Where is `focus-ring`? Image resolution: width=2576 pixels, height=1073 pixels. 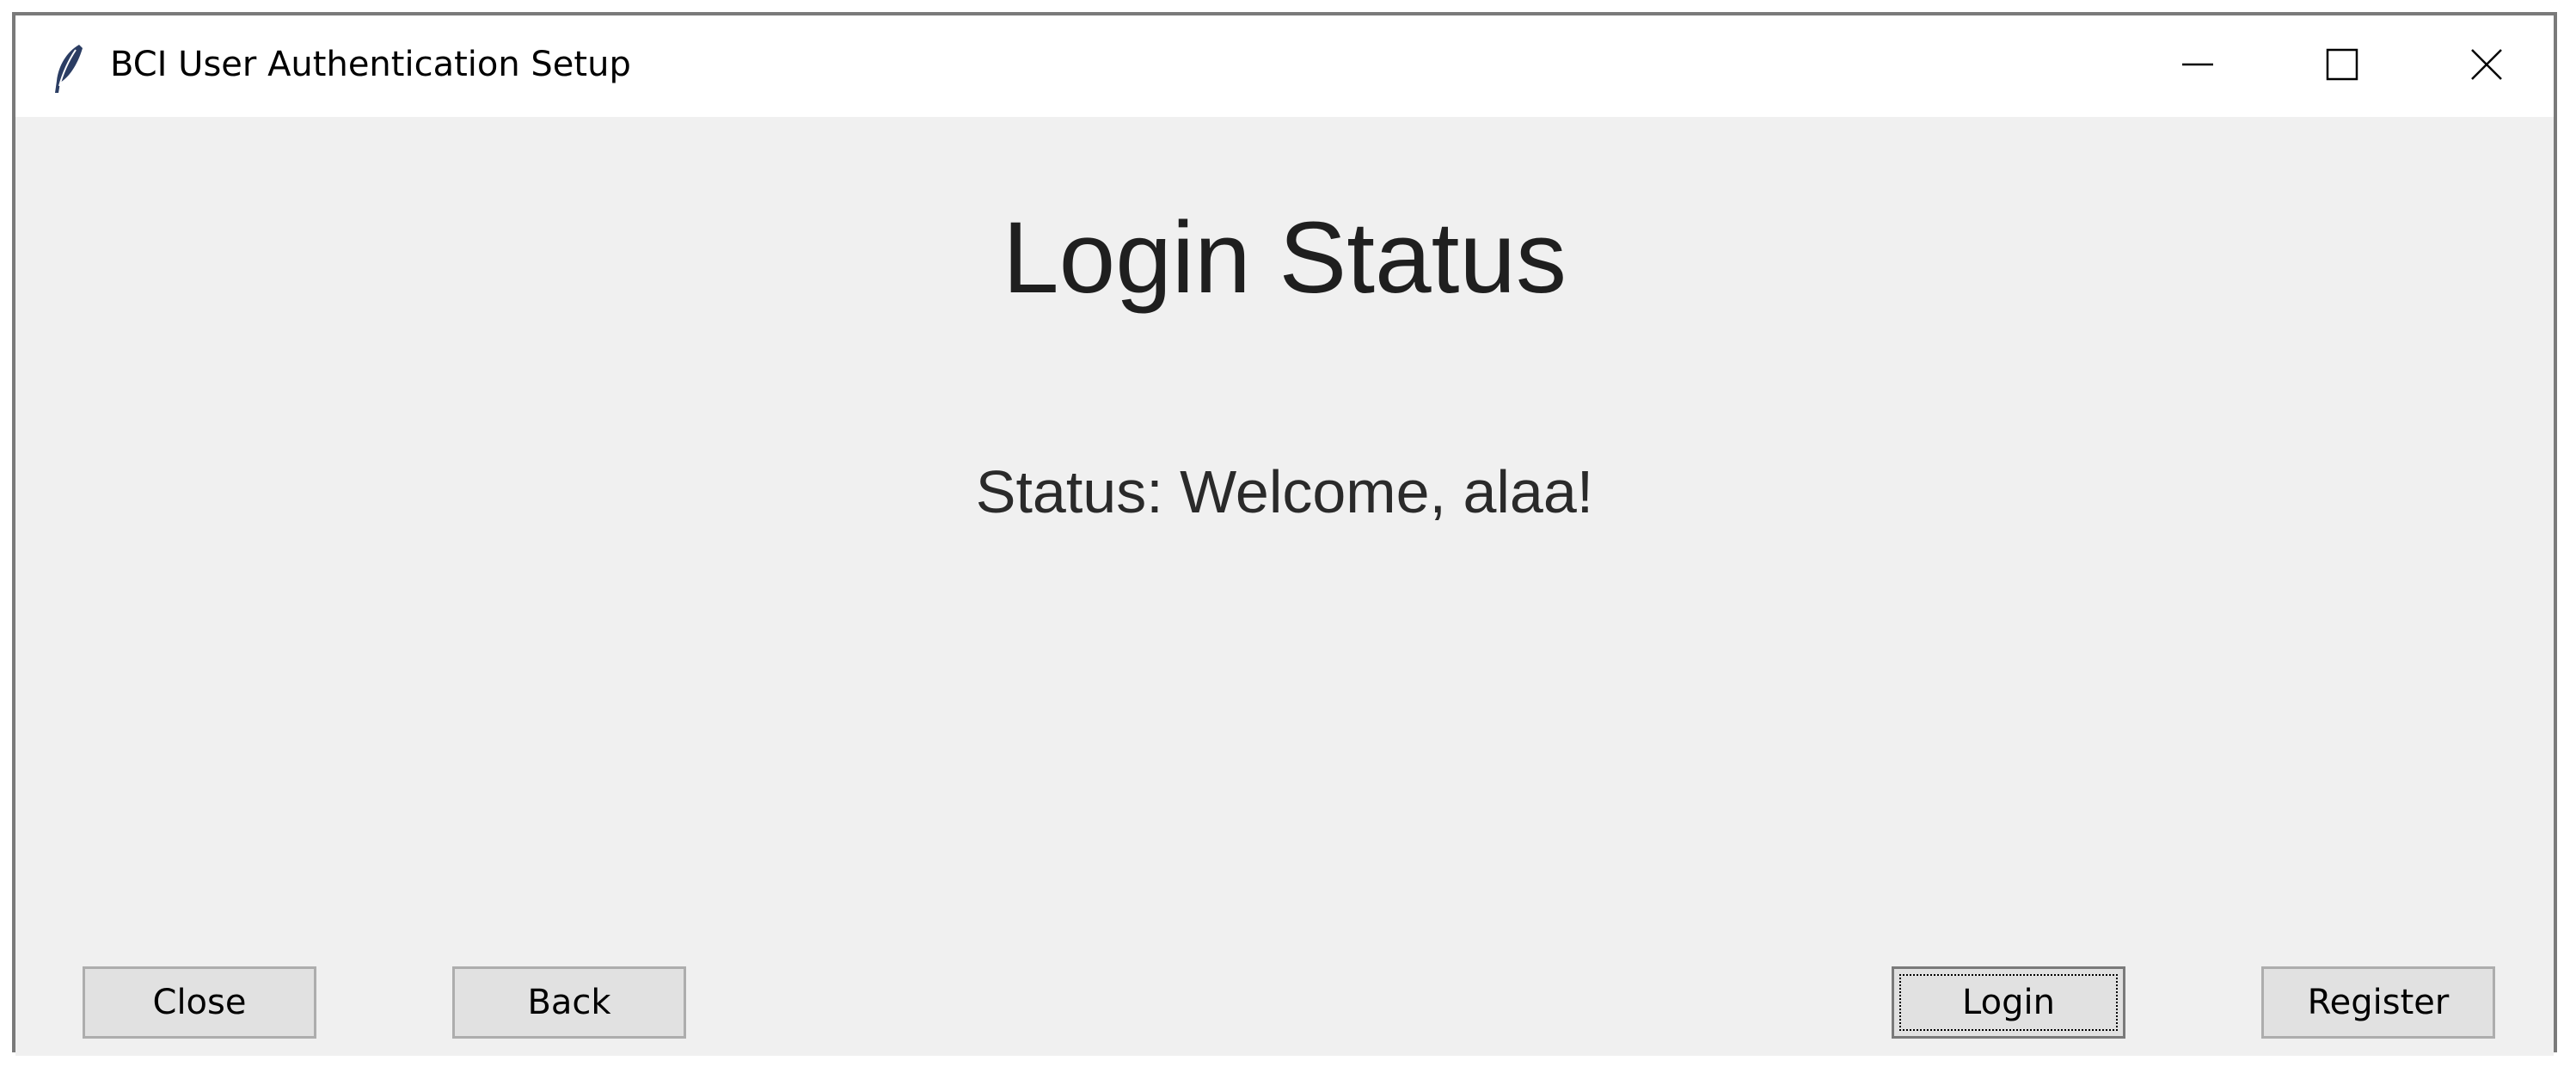
focus-ring is located at coordinates (2008, 1003).